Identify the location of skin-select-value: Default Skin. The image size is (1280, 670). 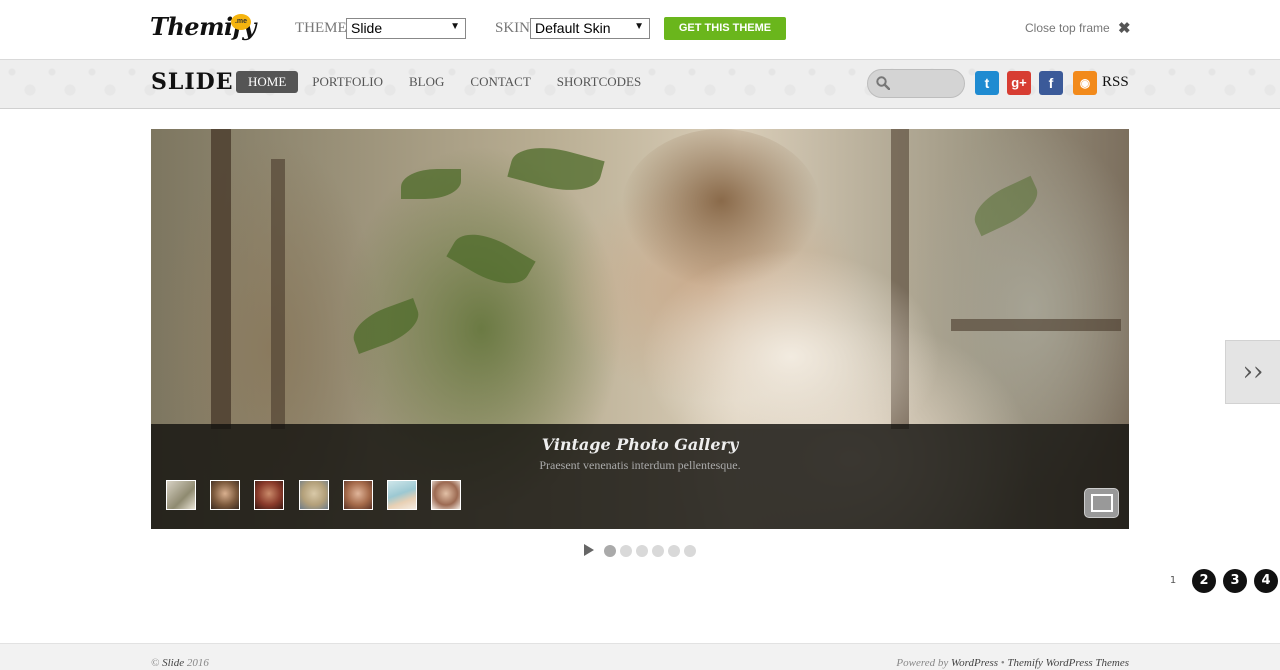
(573, 28).